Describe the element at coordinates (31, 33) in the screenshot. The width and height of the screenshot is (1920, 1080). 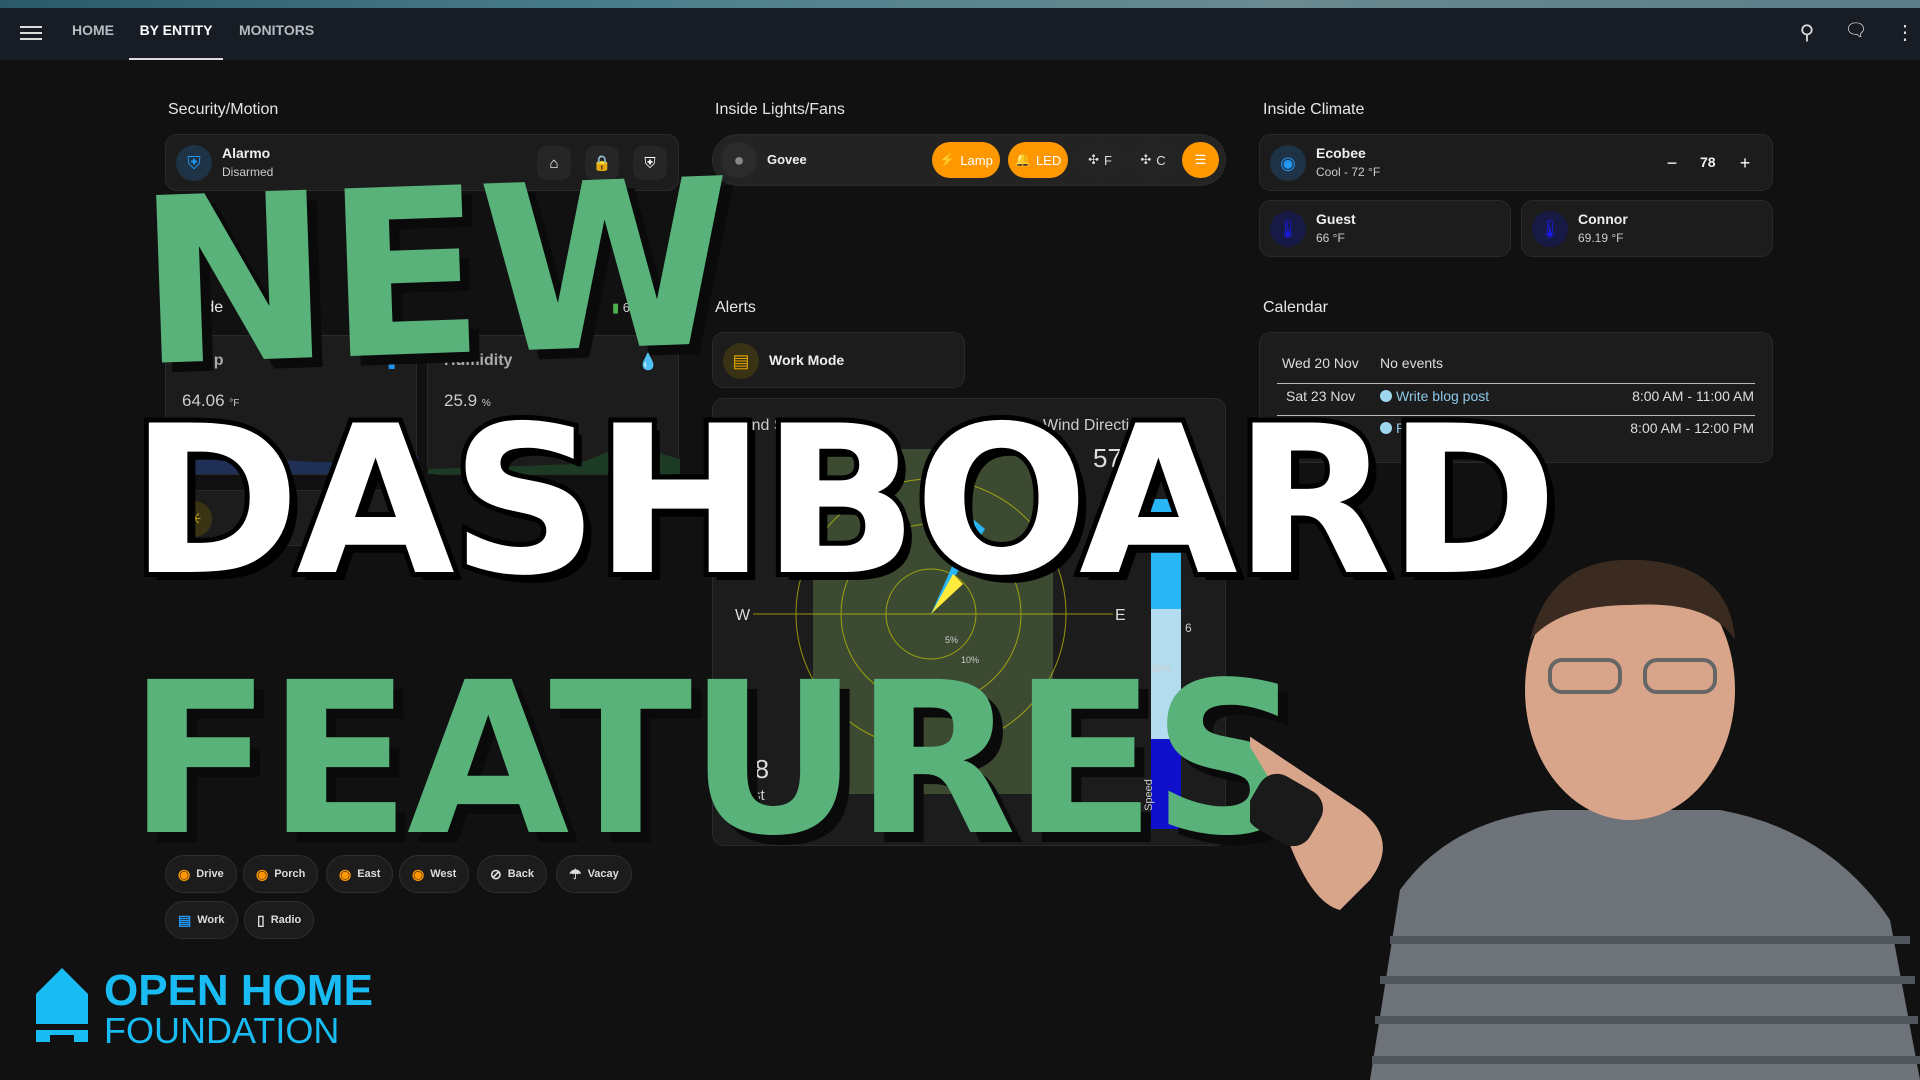
I see `menu-icon` at that location.